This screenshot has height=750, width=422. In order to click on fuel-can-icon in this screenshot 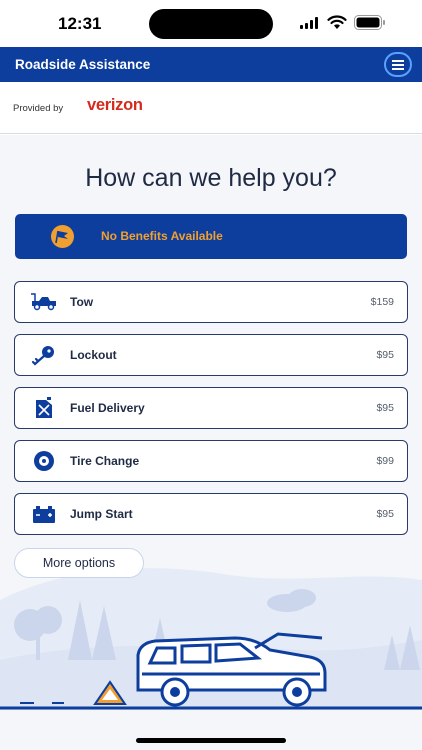, I will do `click(44, 407)`.